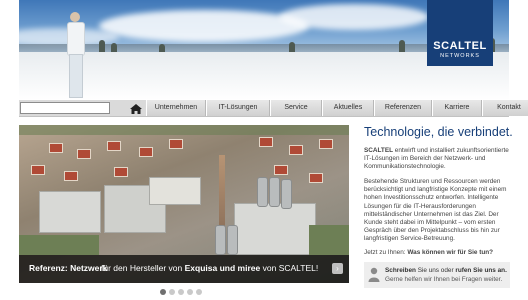 The width and height of the screenshot is (528, 300). Describe the element at coordinates (222, 195) in the screenshot. I see `chimney` at that location.